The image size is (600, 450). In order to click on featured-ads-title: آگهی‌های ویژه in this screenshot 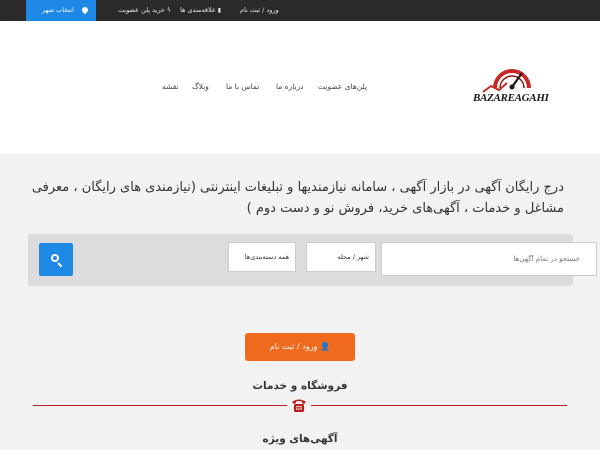, I will do `click(300, 439)`.